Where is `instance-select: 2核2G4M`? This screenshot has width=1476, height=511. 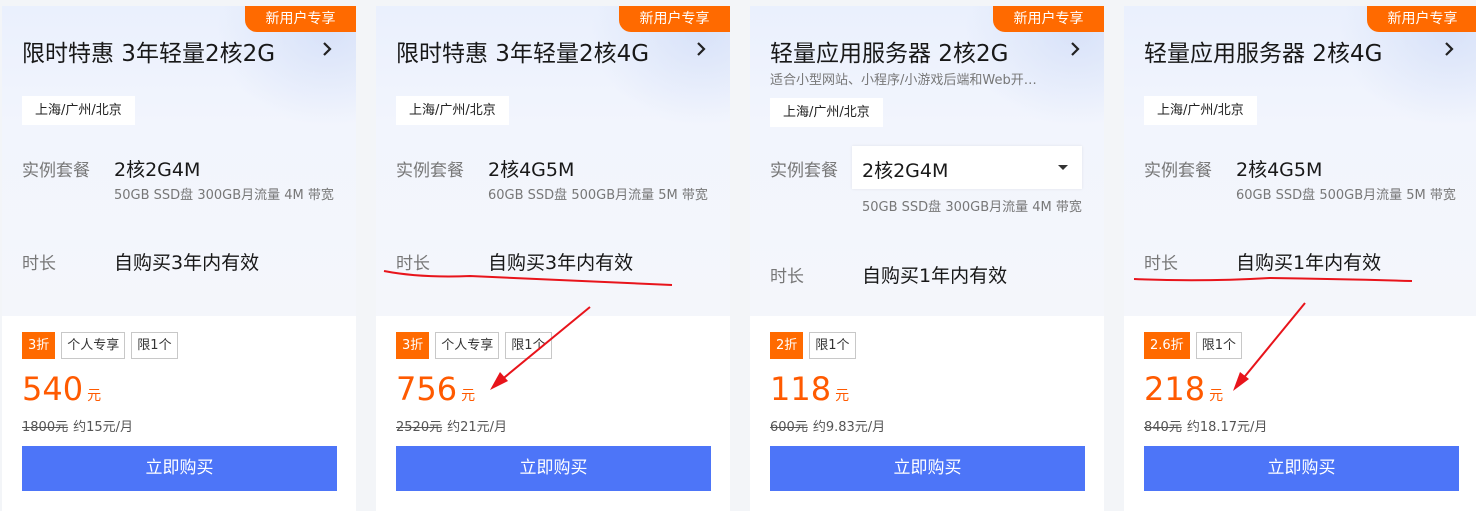 instance-select: 2核2G4M is located at coordinates (967, 167).